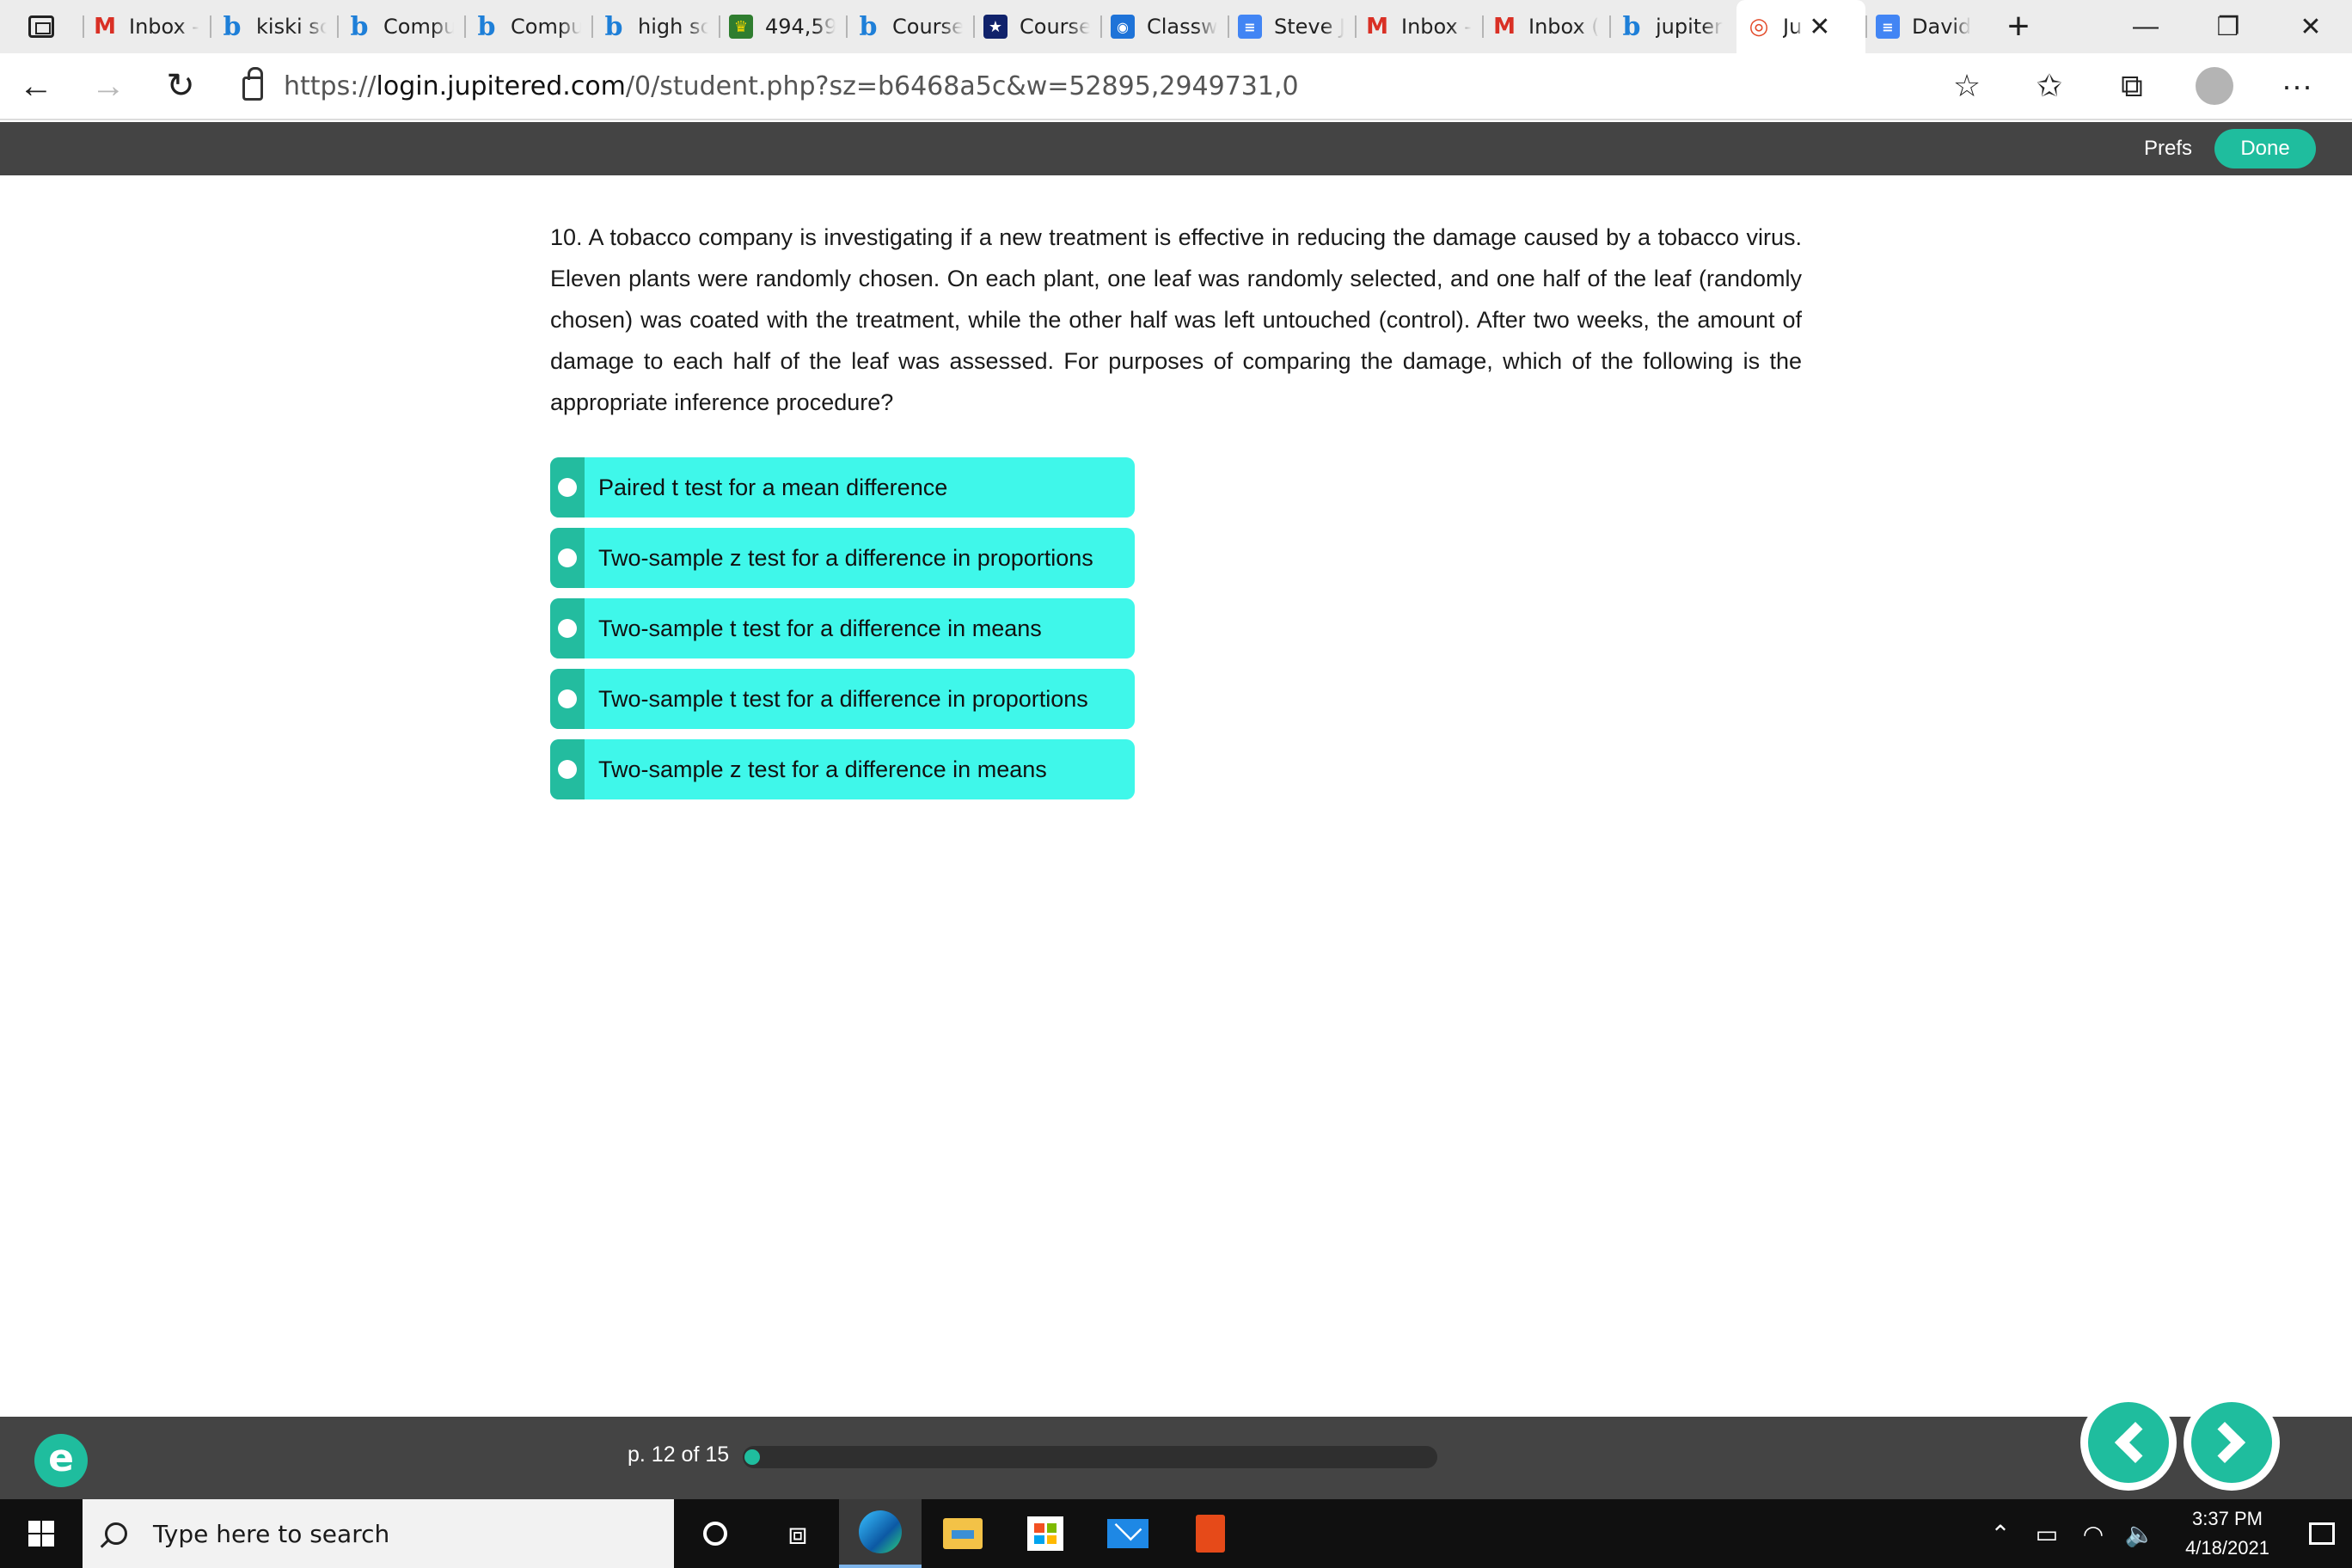 The width and height of the screenshot is (2352, 1568). Describe the element at coordinates (995, 27) in the screenshot. I see `star-shield-icon: ★` at that location.